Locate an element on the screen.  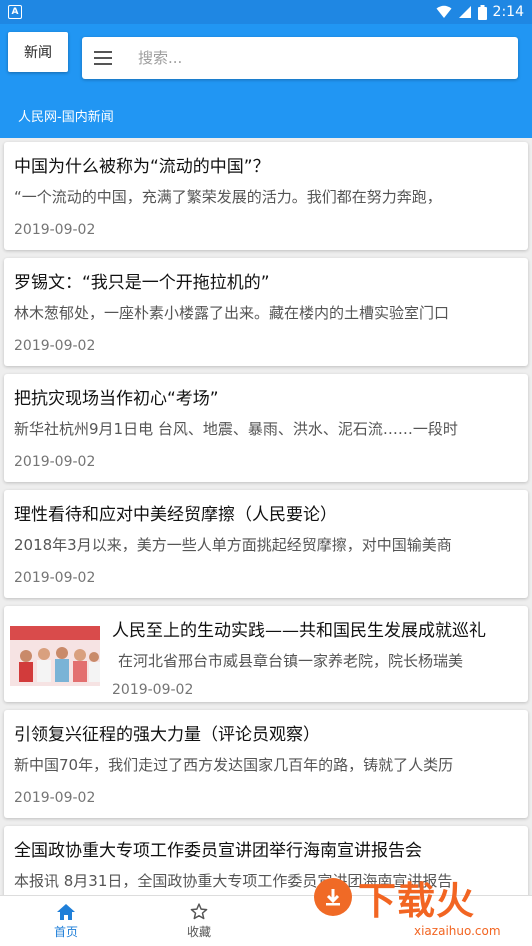
source-label: 人民网-国内新闻 is located at coordinates (66, 117).